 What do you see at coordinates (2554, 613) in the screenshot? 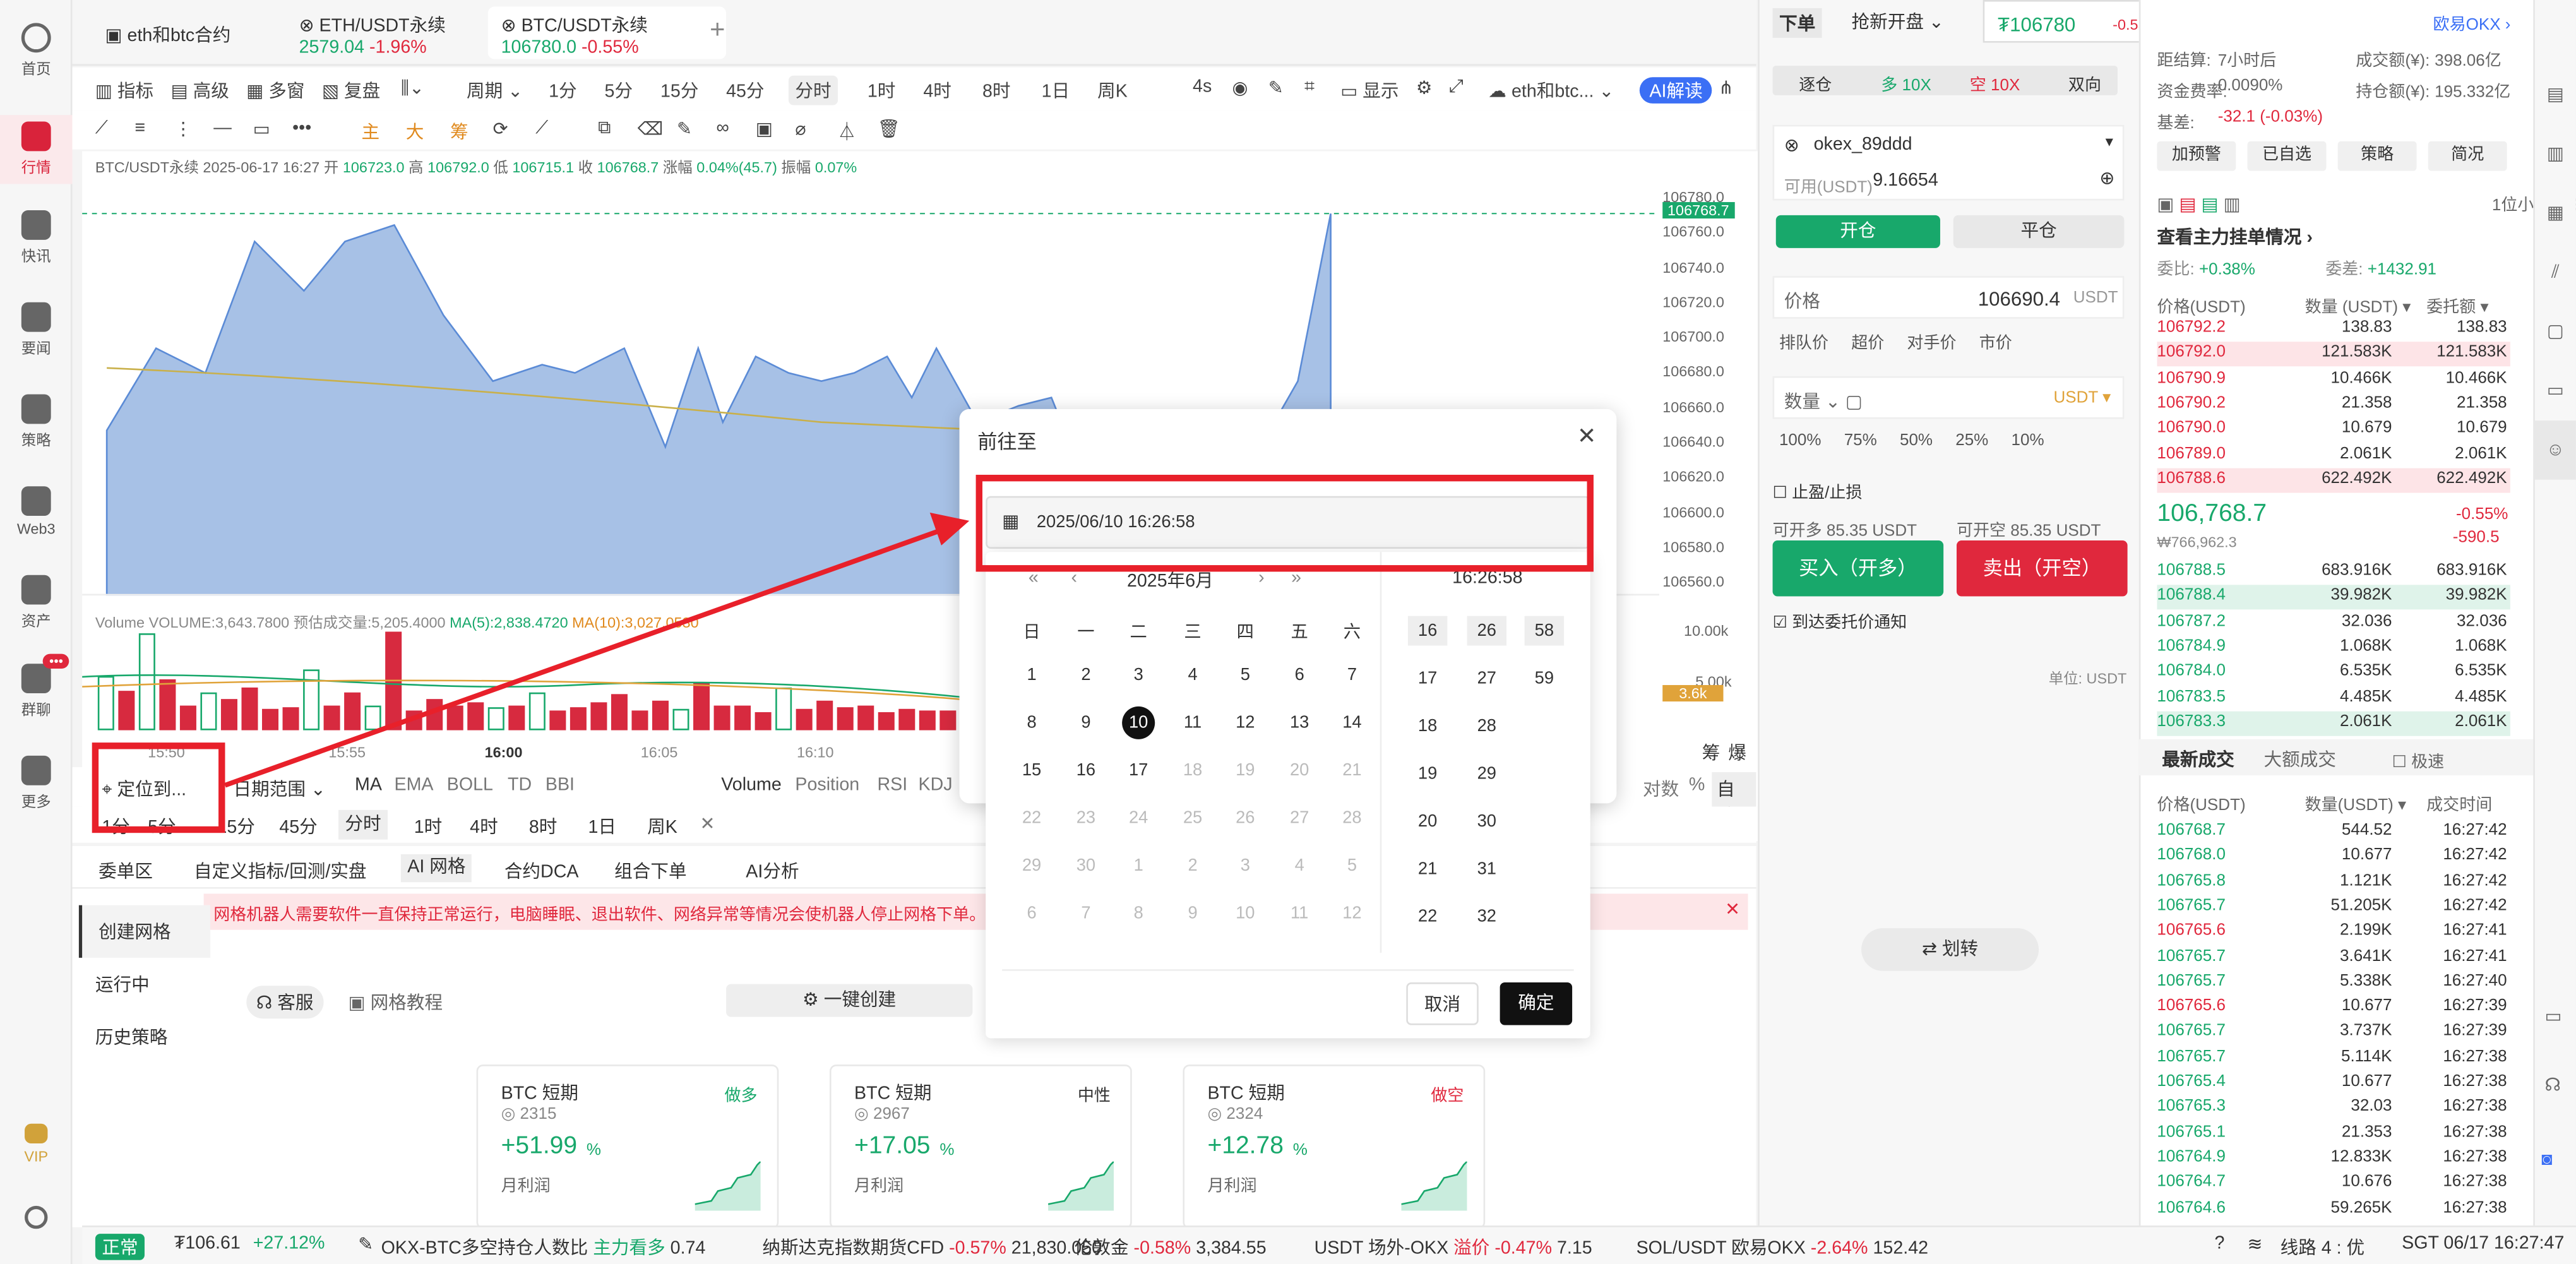
I see `right-toolbar: ▤ ▥ ▦ ⫽ ▢ ▭ ☺ ▭ ☊ ◙` at bounding box center [2554, 613].